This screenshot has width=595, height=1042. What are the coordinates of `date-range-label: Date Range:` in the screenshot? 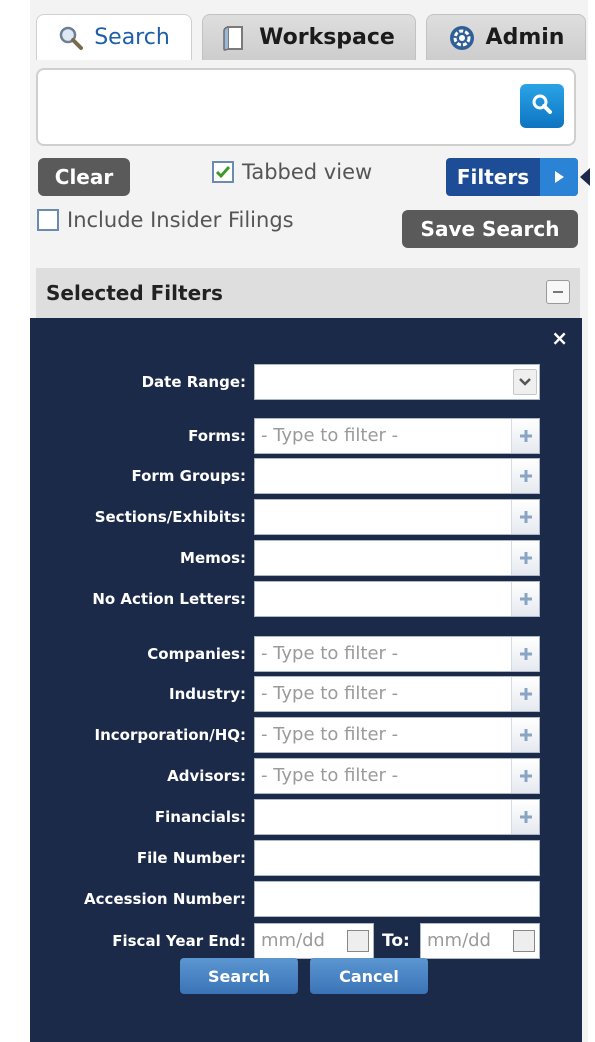 It's located at (193, 382).